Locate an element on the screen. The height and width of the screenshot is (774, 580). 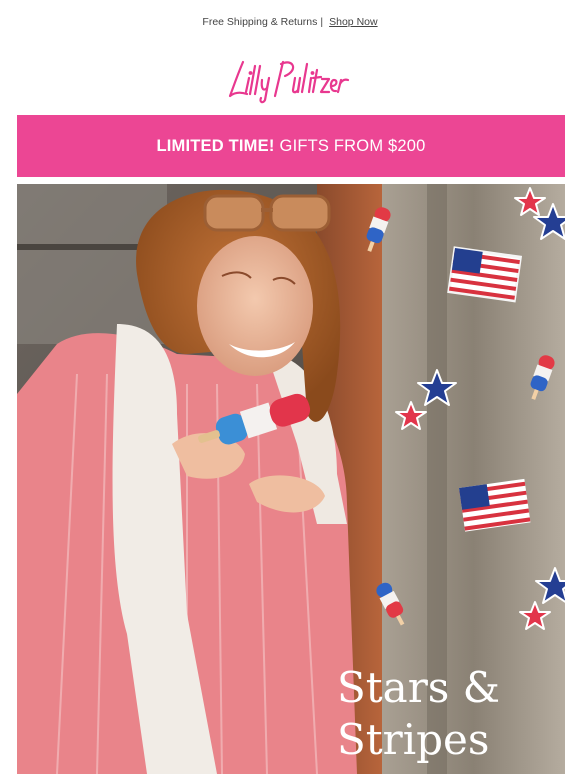
lilly-pulitzer-logo is located at coordinates (289, 82).